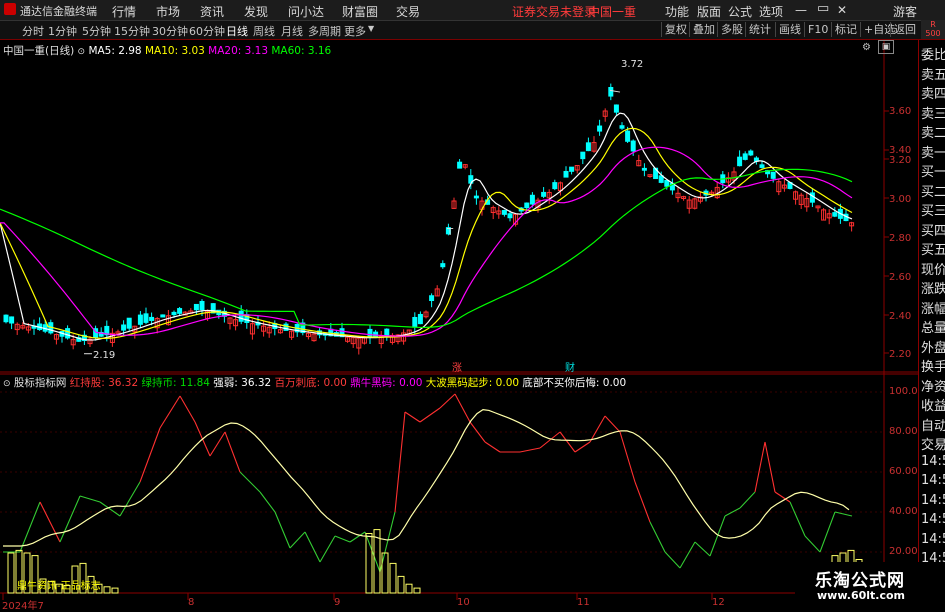 This screenshot has height=612, width=945. Describe the element at coordinates (933, 385) in the screenshot. I see `side-panel-item: 净资` at that location.